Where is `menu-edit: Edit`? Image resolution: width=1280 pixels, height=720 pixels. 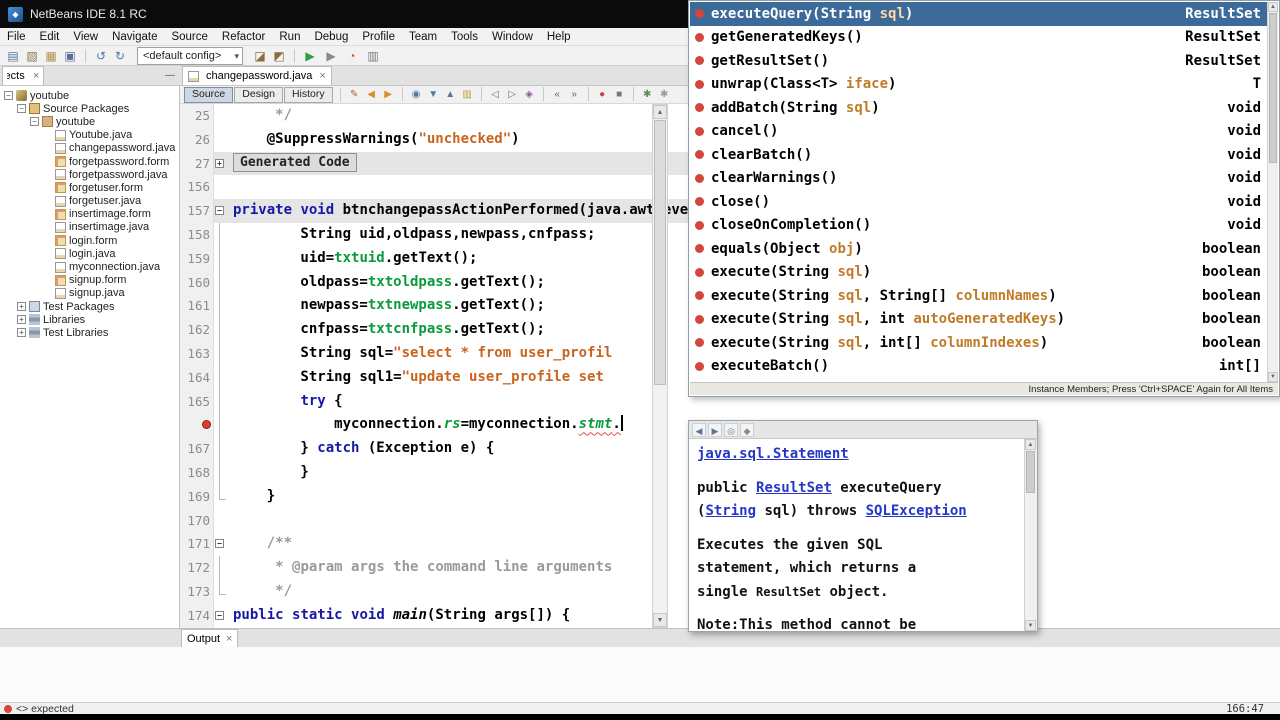 menu-edit: Edit is located at coordinates (50, 37).